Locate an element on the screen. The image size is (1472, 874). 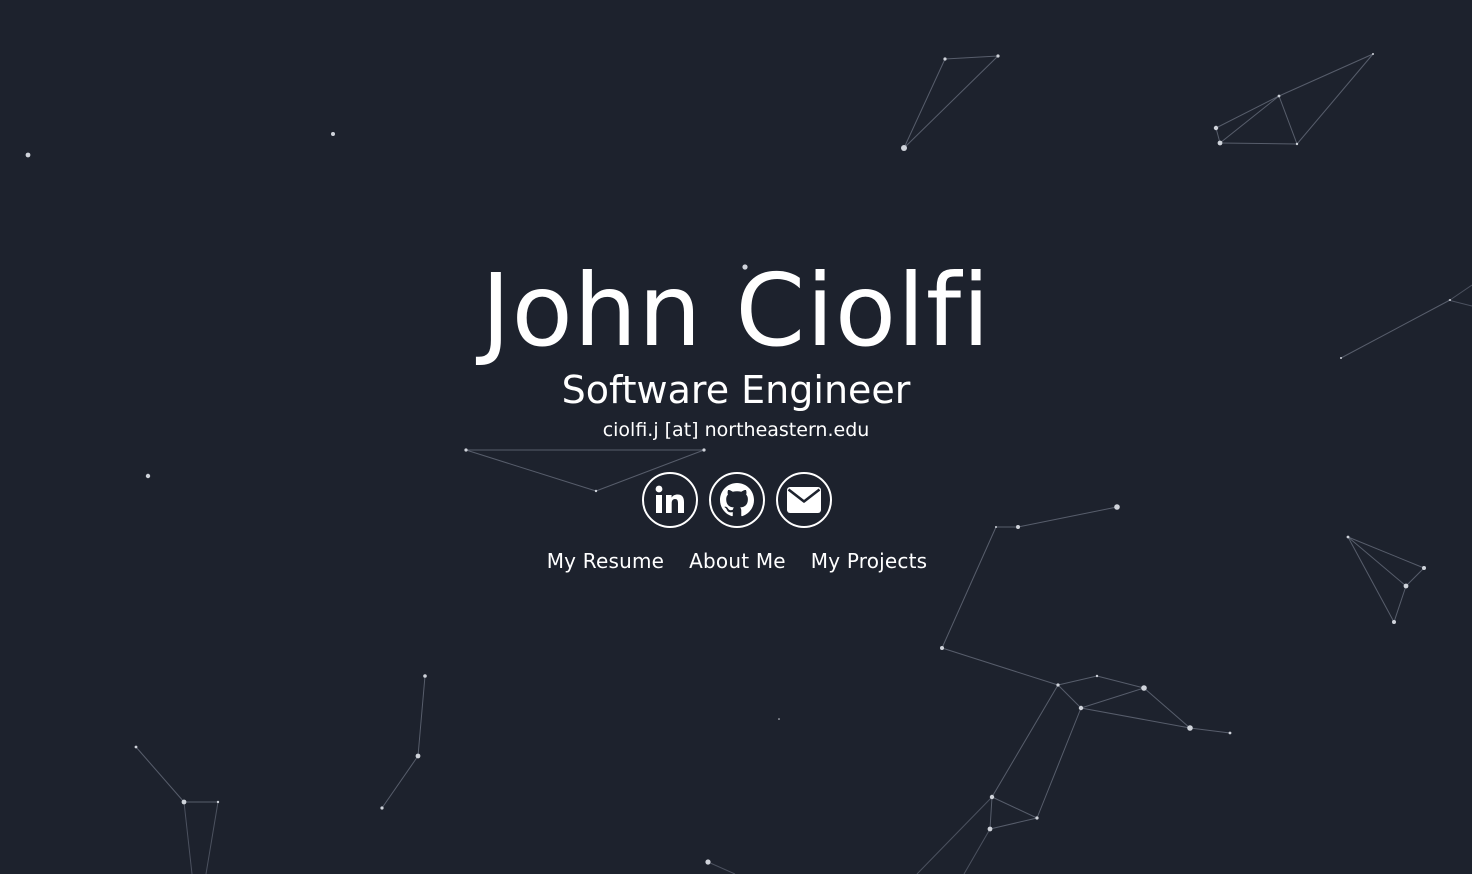
nav-link-about: About Me is located at coordinates (737, 561).